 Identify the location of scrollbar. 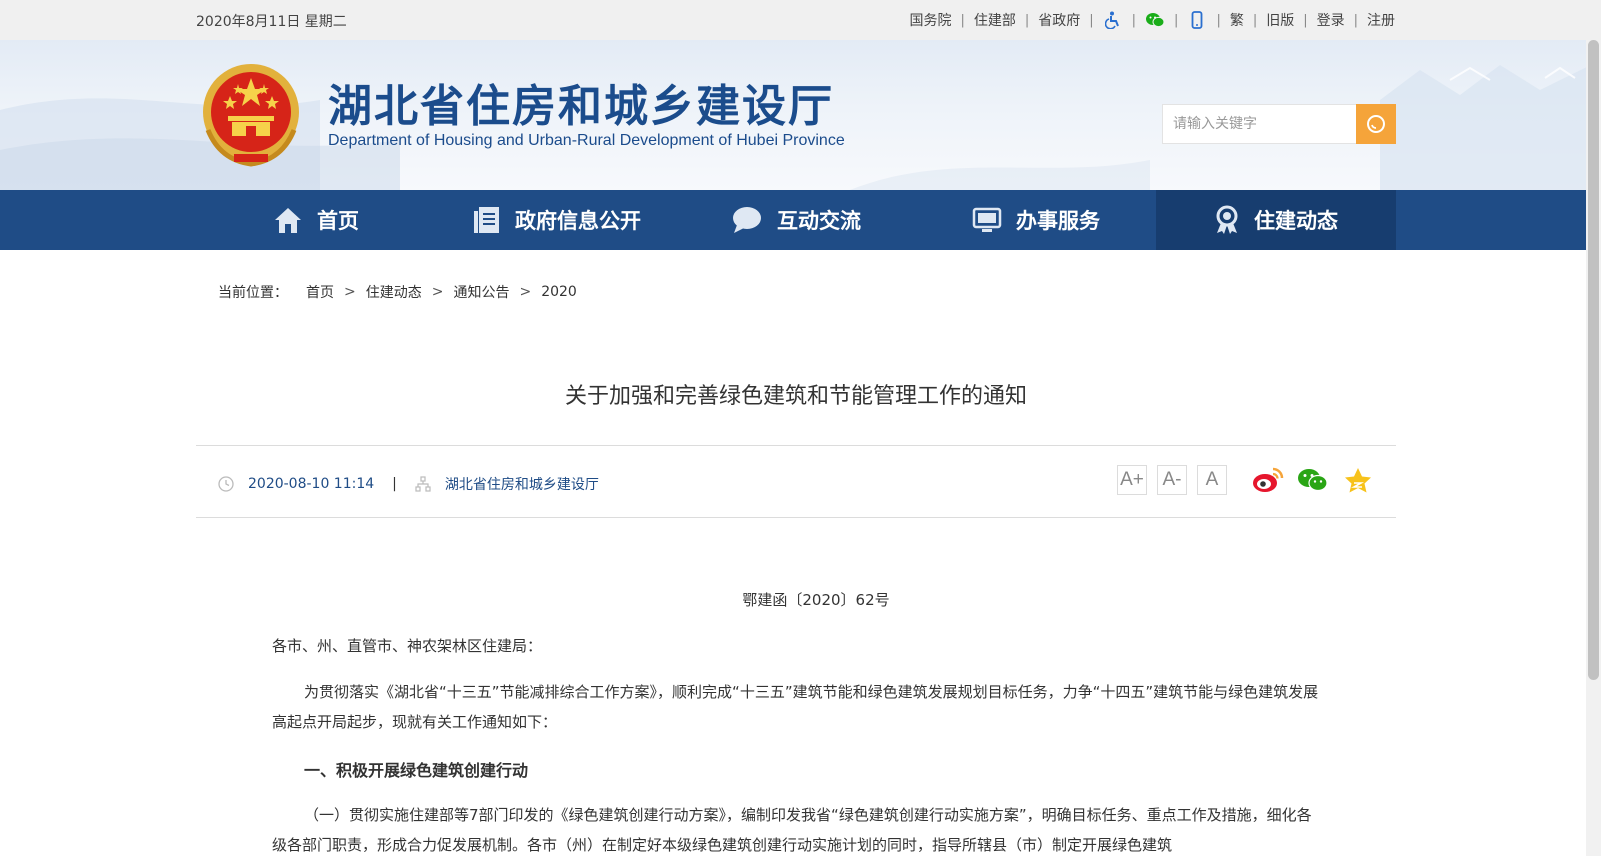
(1593, 448).